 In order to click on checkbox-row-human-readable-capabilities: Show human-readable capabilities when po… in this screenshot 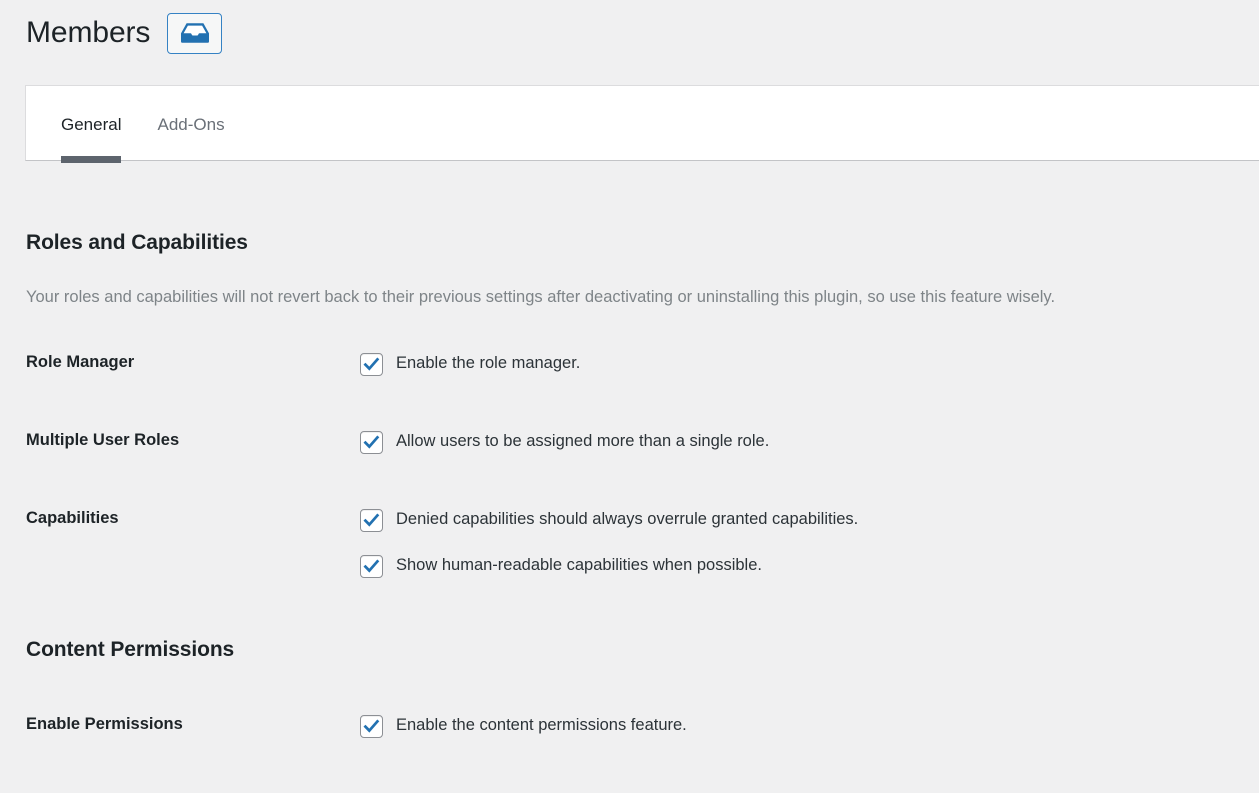, I will do `click(809, 566)`.